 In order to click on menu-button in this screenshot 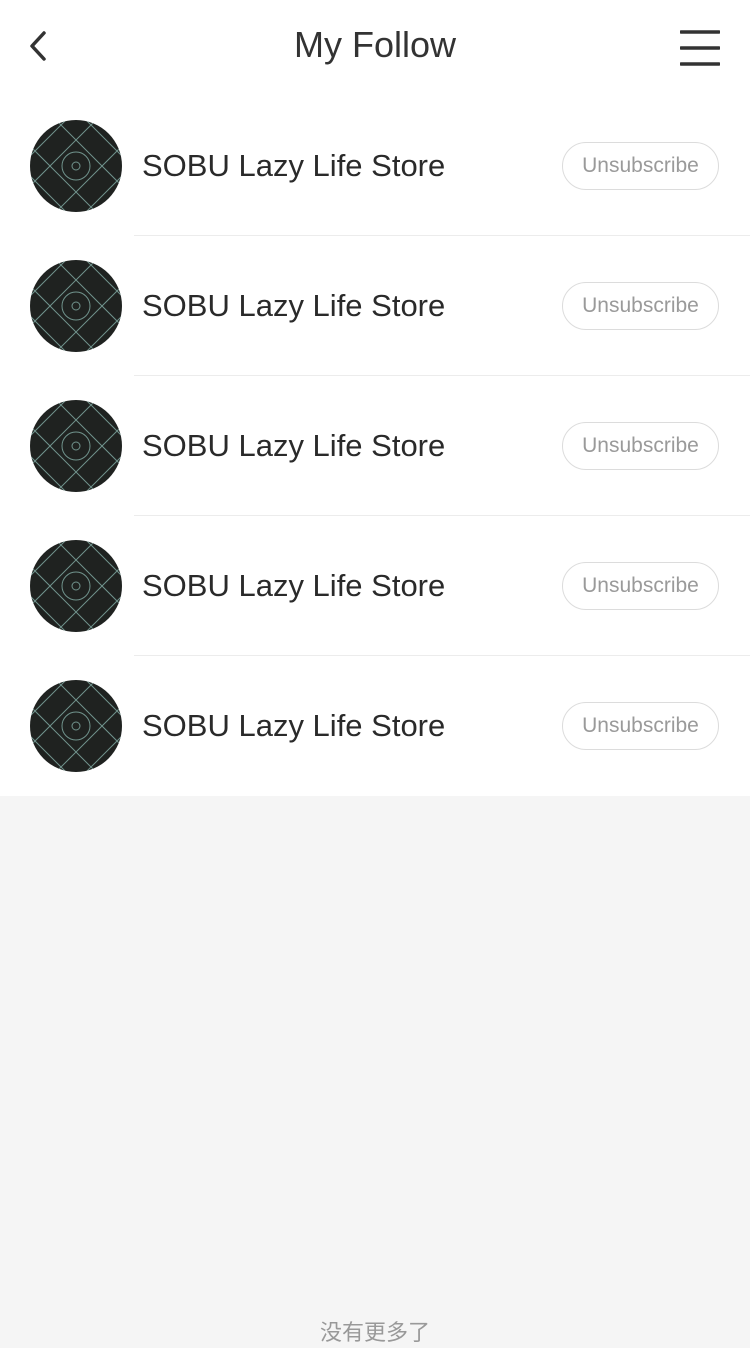, I will do `click(700, 48)`.